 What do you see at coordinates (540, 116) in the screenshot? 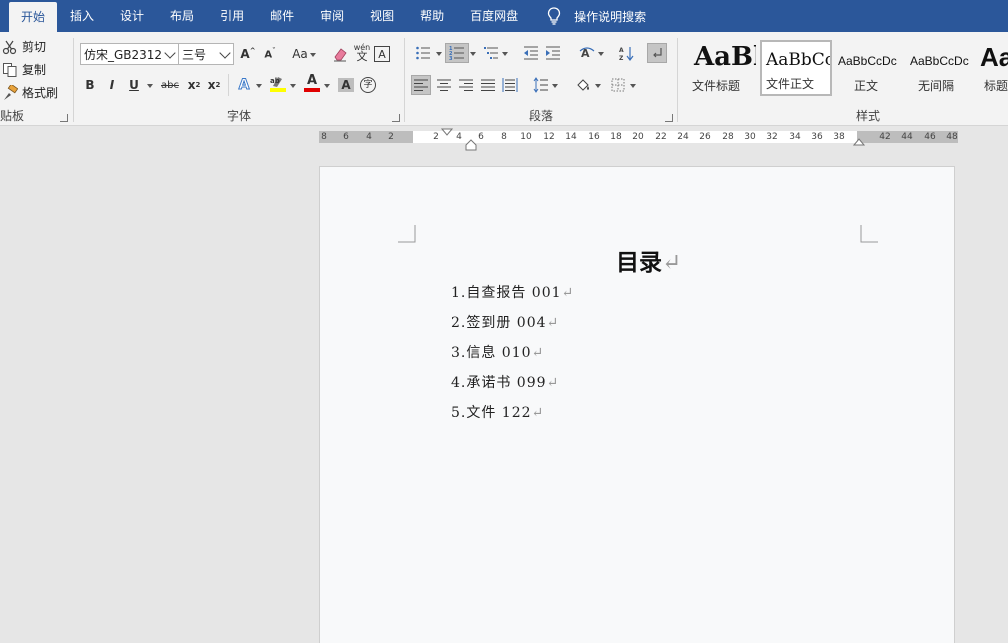
I see `paragraph-group-label: 段落` at bounding box center [540, 116].